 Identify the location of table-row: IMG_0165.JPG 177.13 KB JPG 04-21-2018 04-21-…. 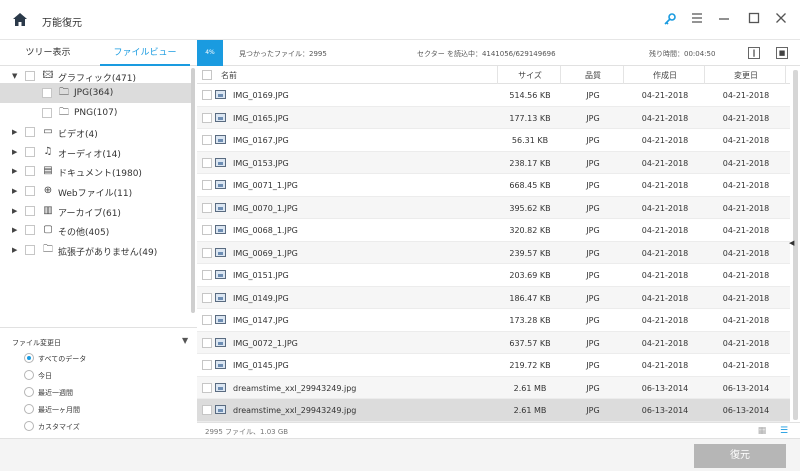
(493, 117).